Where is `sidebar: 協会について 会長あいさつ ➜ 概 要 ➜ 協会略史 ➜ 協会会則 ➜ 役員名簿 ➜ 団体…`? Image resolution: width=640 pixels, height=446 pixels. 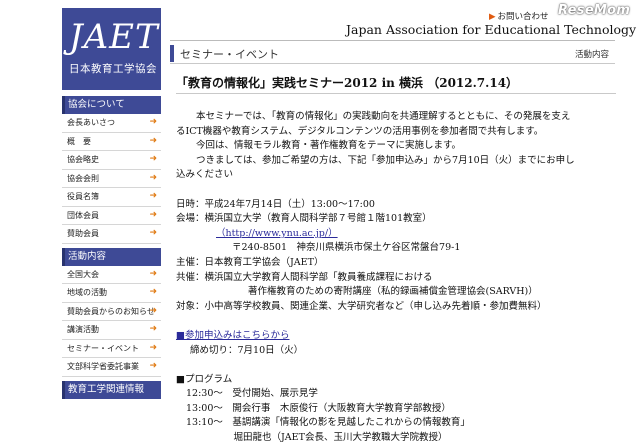
sidebar: 協会について 会長あいさつ ➜ 概 要 ➜ 協会略史 ➜ 協会会則 ➜ 役員名簿 ➜ 団体… is located at coordinates (111, 247).